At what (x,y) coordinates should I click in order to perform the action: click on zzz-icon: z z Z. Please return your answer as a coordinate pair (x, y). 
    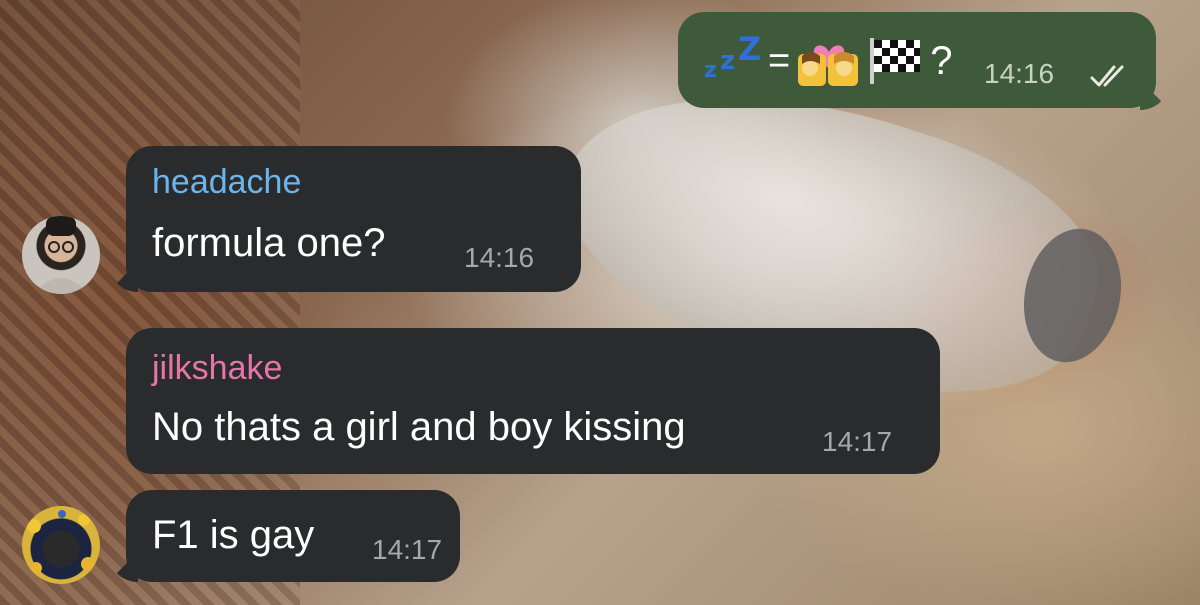
    Looking at the image, I should click on (733, 56).